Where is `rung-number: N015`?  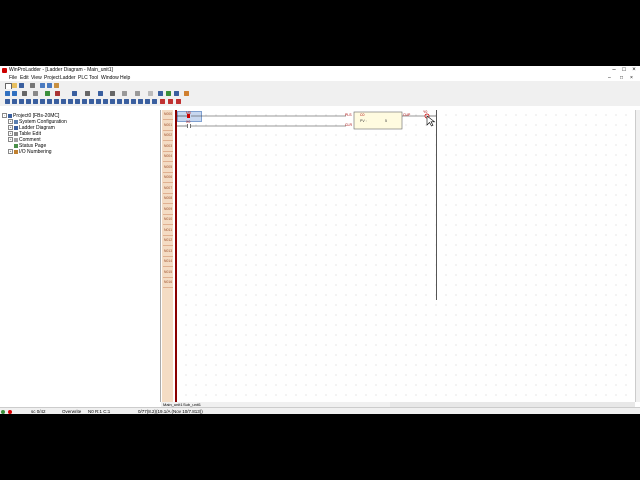
rung-number: N015 is located at coordinates (168, 273).